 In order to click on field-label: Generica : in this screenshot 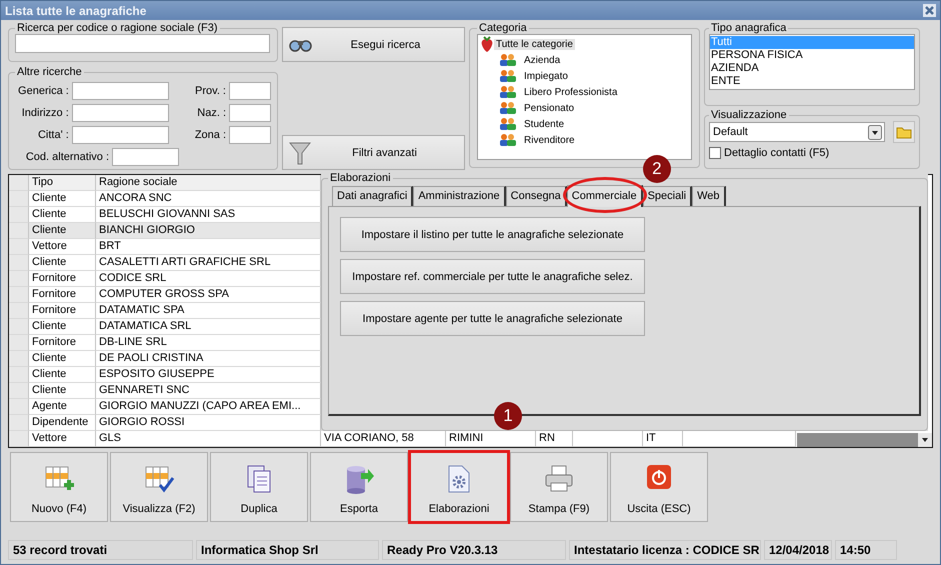, I will do `click(43, 91)`.